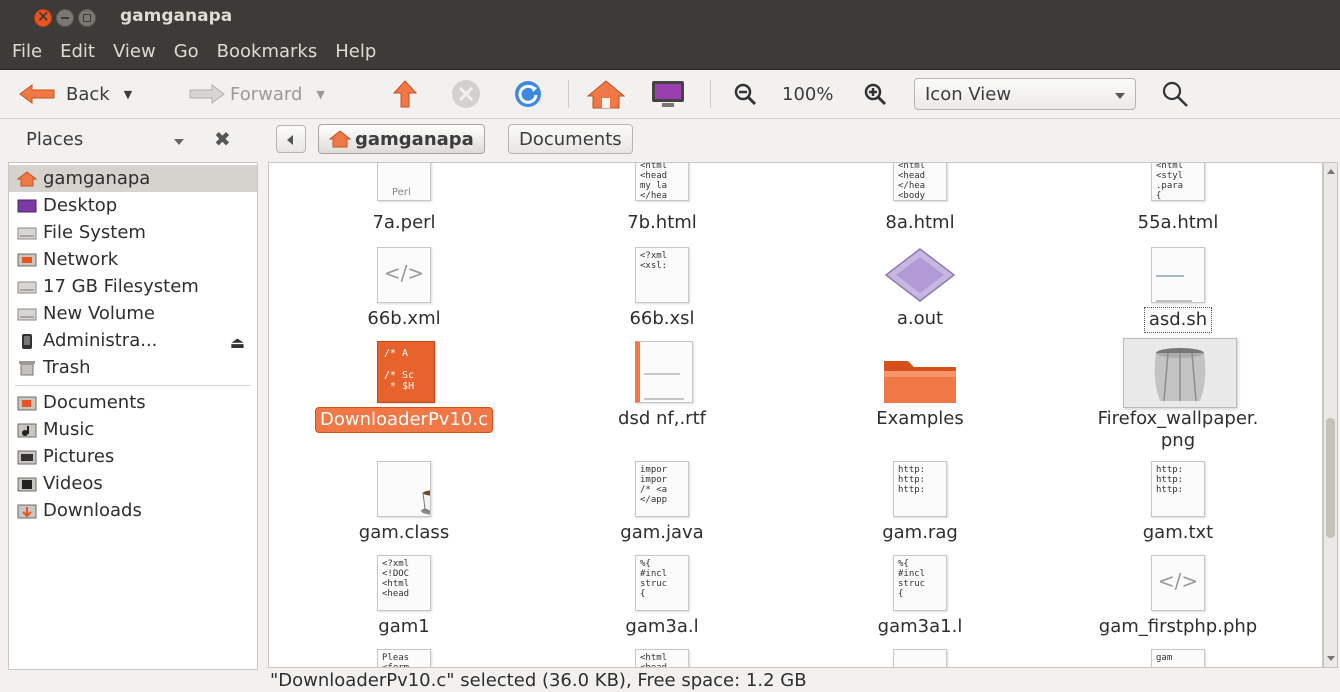  Describe the element at coordinates (43, 17) in the screenshot. I see `close-window-button` at that location.